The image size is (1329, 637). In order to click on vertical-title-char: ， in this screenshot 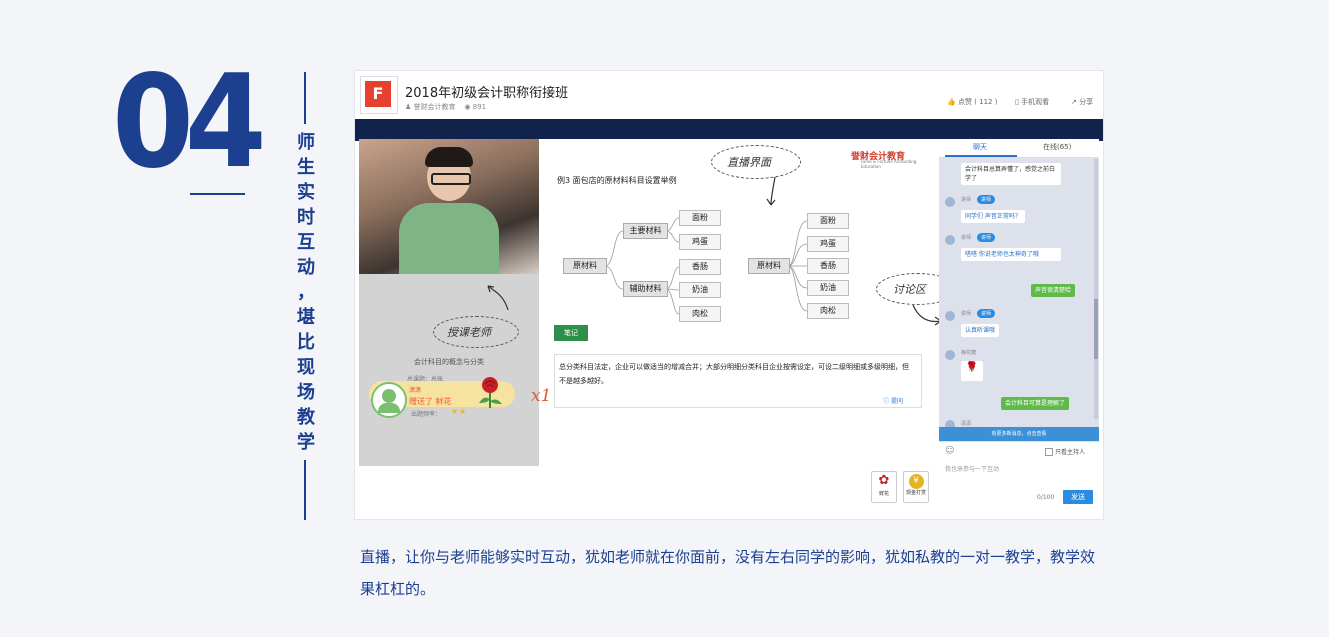, I will do `click(306, 292)`.